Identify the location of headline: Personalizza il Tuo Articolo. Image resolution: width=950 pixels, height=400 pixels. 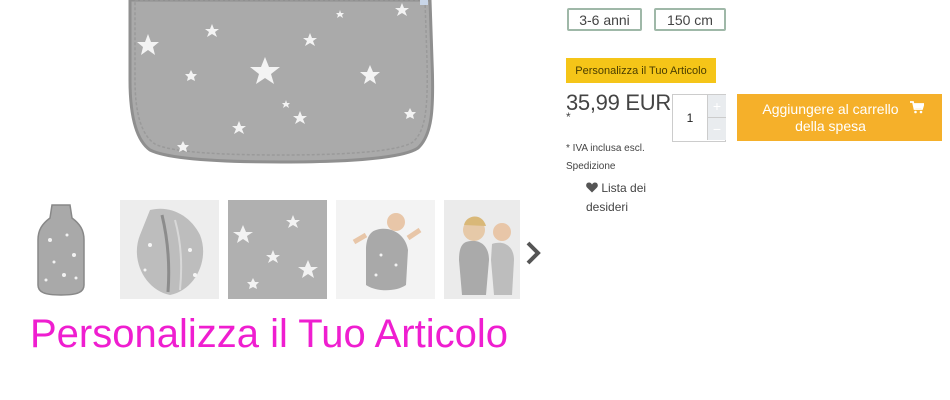
(269, 334).